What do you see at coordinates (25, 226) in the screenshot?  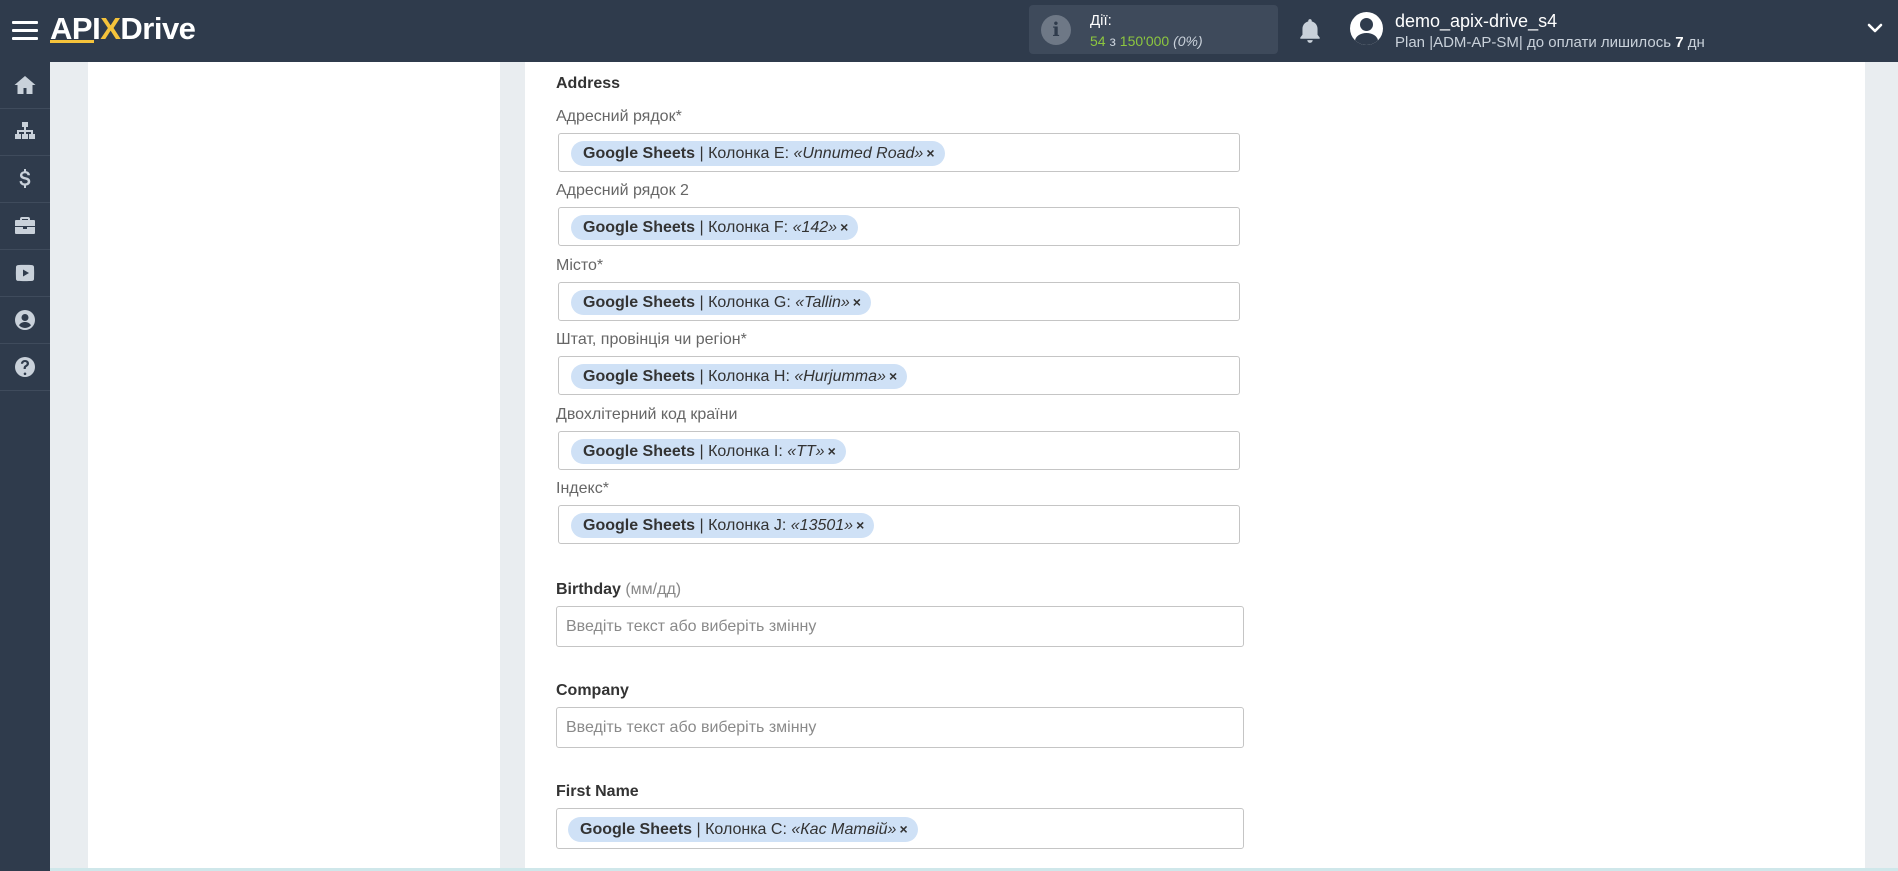 I see `briefcase-icon` at bounding box center [25, 226].